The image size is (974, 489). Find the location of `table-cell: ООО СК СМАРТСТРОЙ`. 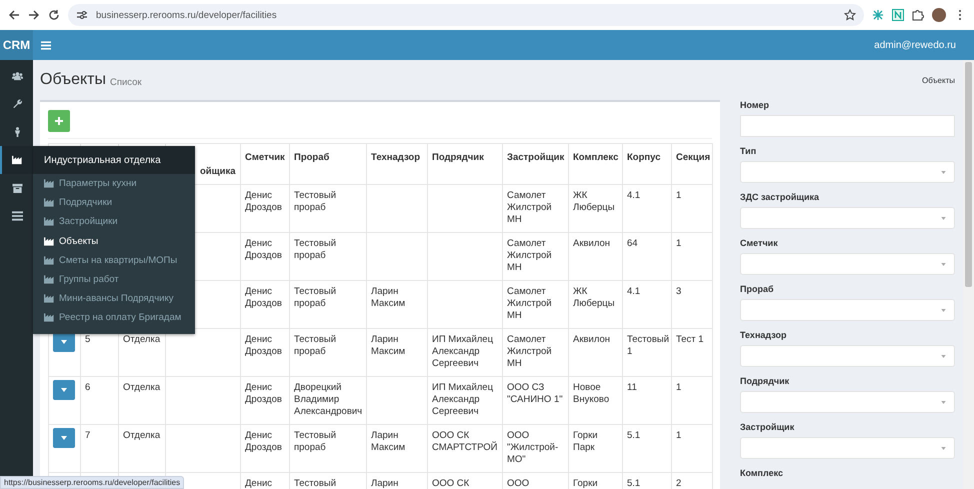

table-cell: ООО СК СМАРТСТРОЙ is located at coordinates (465, 441).